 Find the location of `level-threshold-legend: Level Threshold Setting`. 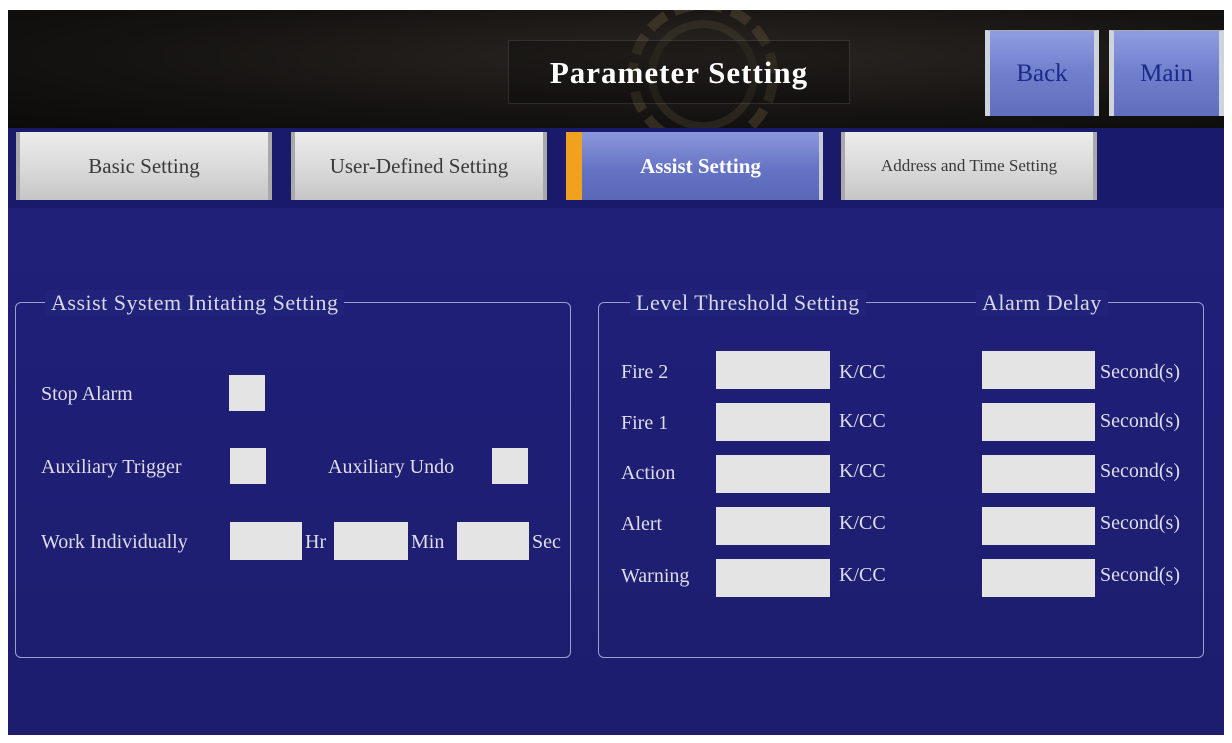

level-threshold-legend: Level Threshold Setting is located at coordinates (748, 303).